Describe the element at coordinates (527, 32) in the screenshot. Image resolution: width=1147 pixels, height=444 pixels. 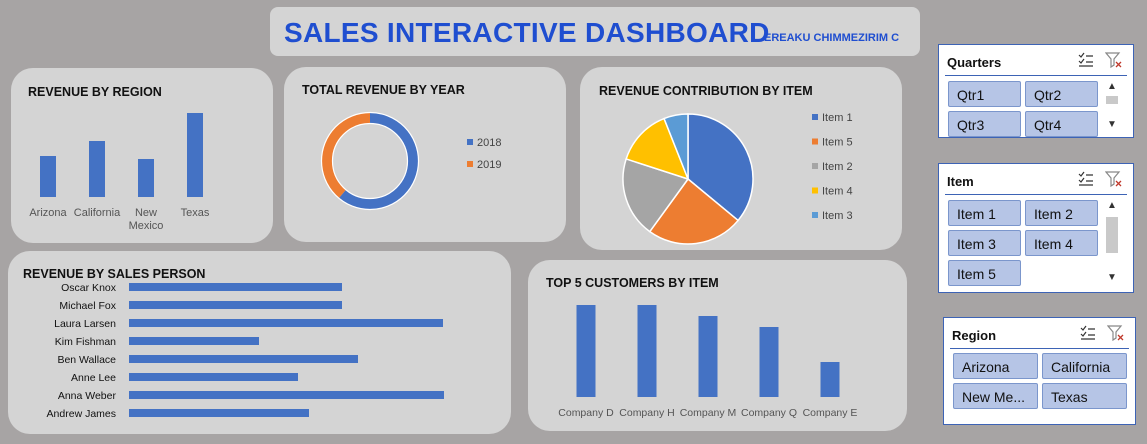
I see `dashboard-title: SALES INTERACTIVE DASHBOARD` at that location.